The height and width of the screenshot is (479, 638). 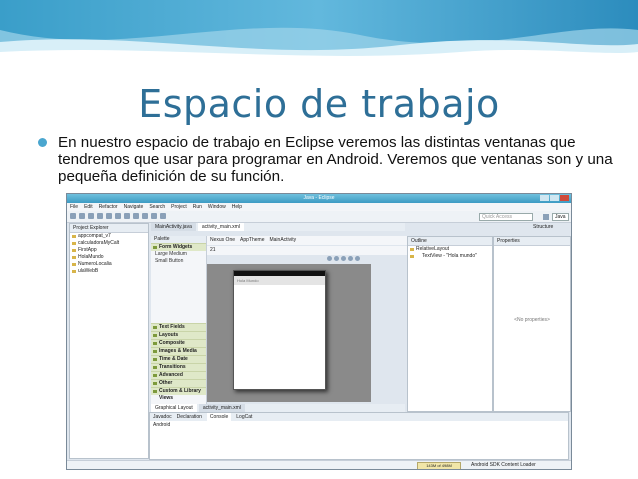 What do you see at coordinates (178, 394) in the screenshot?
I see `palette-section: Custom & Library Views` at bounding box center [178, 394].